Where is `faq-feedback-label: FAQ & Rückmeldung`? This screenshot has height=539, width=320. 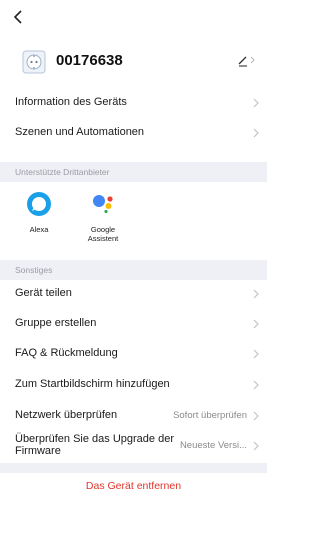 faq-feedback-label: FAQ & Rückmeldung is located at coordinates (66, 353).